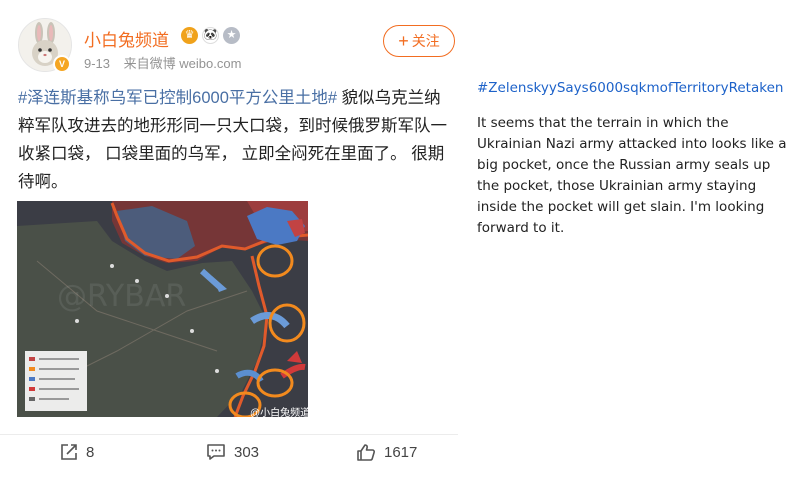 The image size is (800, 479). Describe the element at coordinates (62, 64) in the screenshot. I see `verified-badge-icon: V` at that location.